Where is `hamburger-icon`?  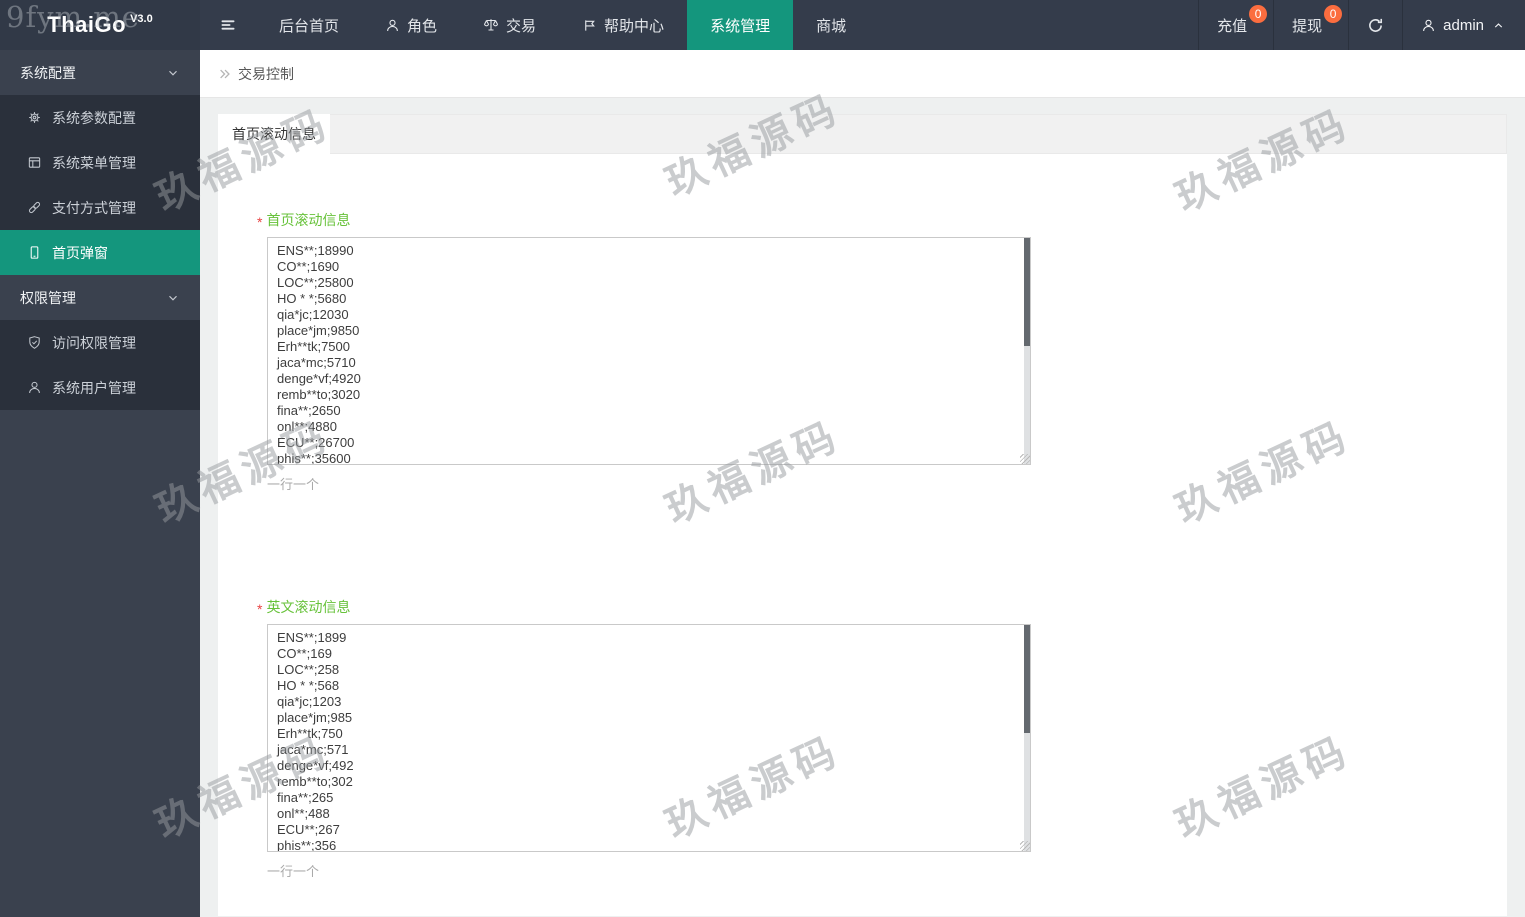
hamburger-icon is located at coordinates (228, 25).